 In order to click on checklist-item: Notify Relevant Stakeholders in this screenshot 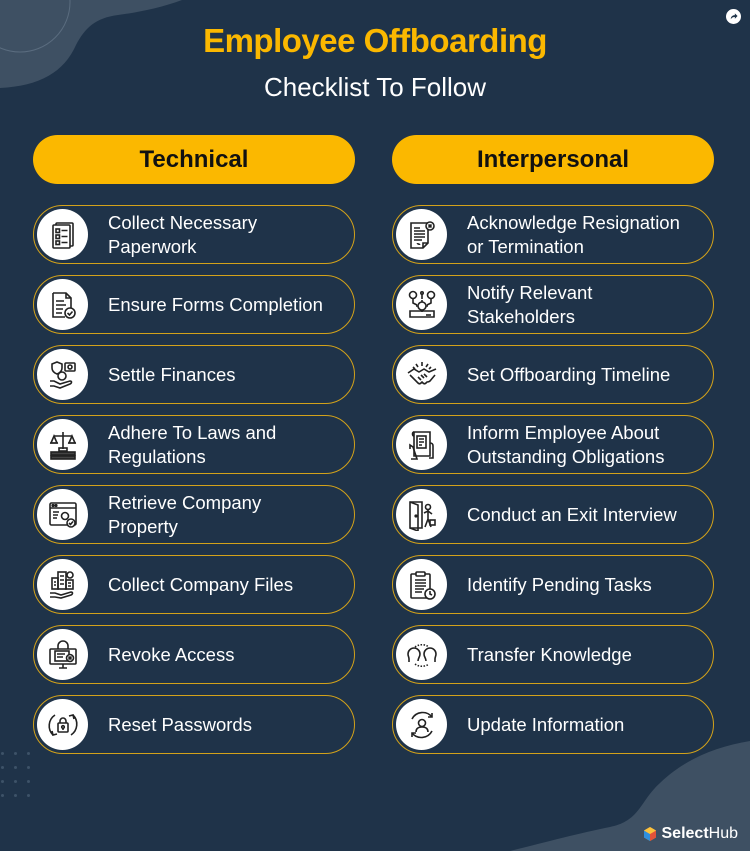, I will do `click(553, 304)`.